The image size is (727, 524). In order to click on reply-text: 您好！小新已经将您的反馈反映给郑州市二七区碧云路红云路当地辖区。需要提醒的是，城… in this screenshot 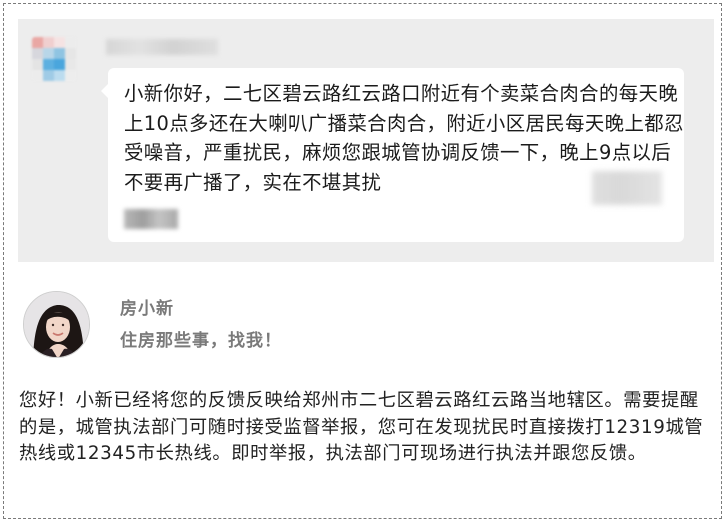, I will do `click(361, 427)`.